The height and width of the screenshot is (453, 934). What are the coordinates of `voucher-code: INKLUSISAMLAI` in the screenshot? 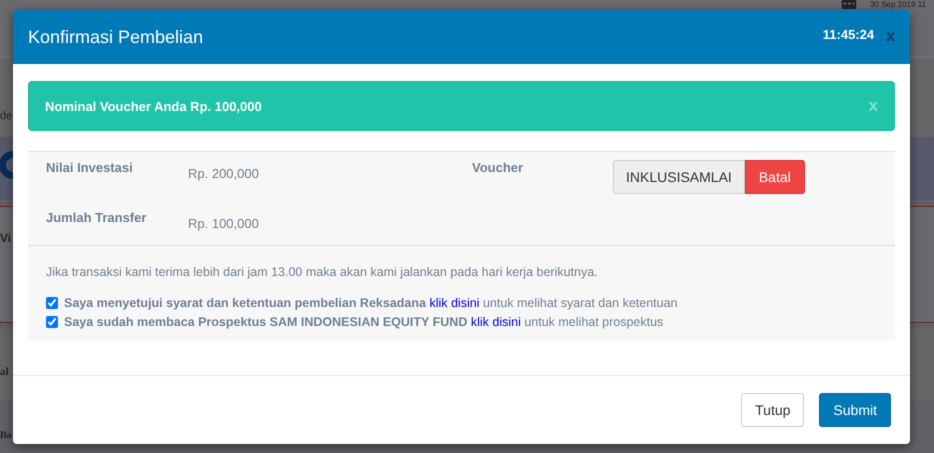 It's located at (679, 177).